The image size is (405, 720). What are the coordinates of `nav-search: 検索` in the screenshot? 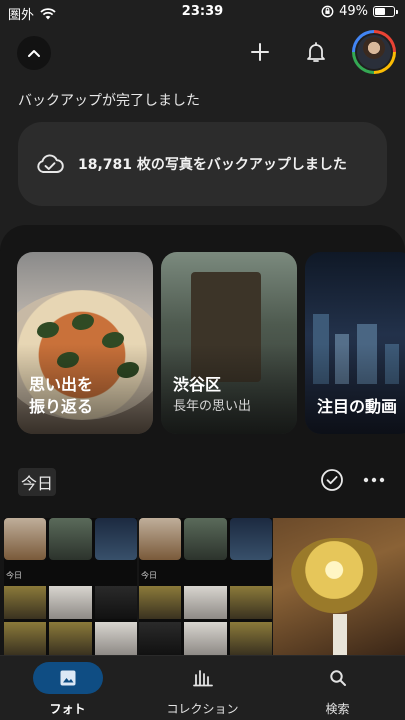 It's located at (337, 690).